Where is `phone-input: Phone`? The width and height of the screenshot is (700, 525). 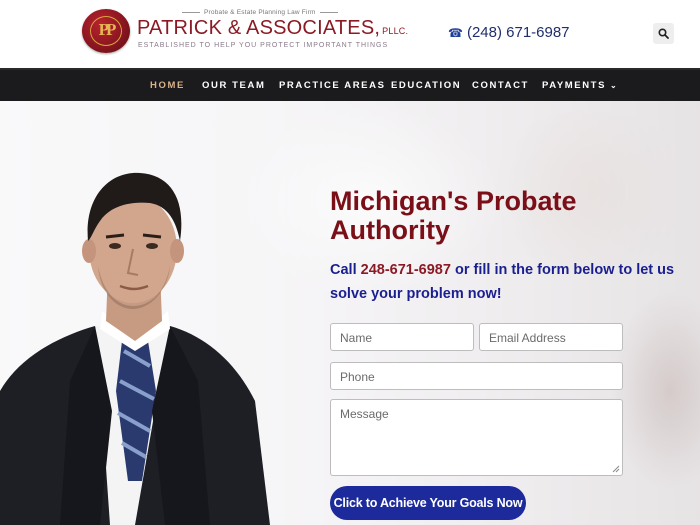
phone-input: Phone is located at coordinates (476, 376).